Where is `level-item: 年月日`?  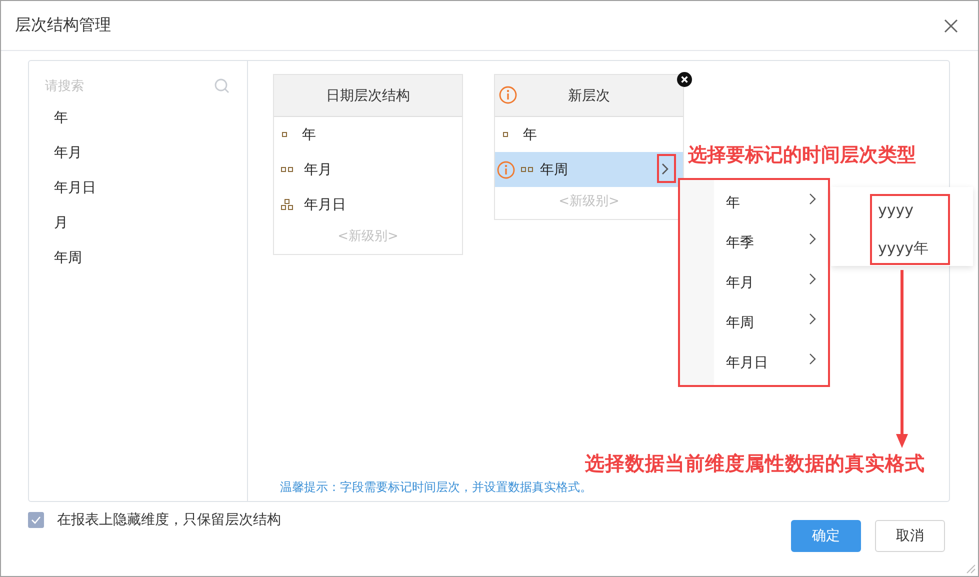
level-item: 年月日 is located at coordinates (368, 204).